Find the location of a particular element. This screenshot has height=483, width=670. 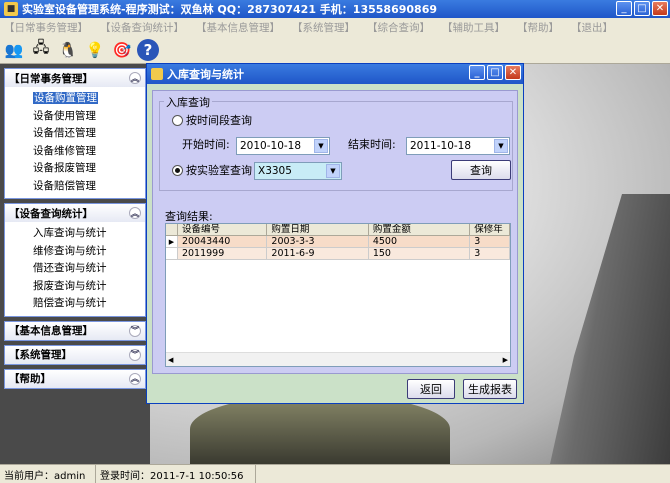

dialog-close-button: ✕ is located at coordinates (513, 72).